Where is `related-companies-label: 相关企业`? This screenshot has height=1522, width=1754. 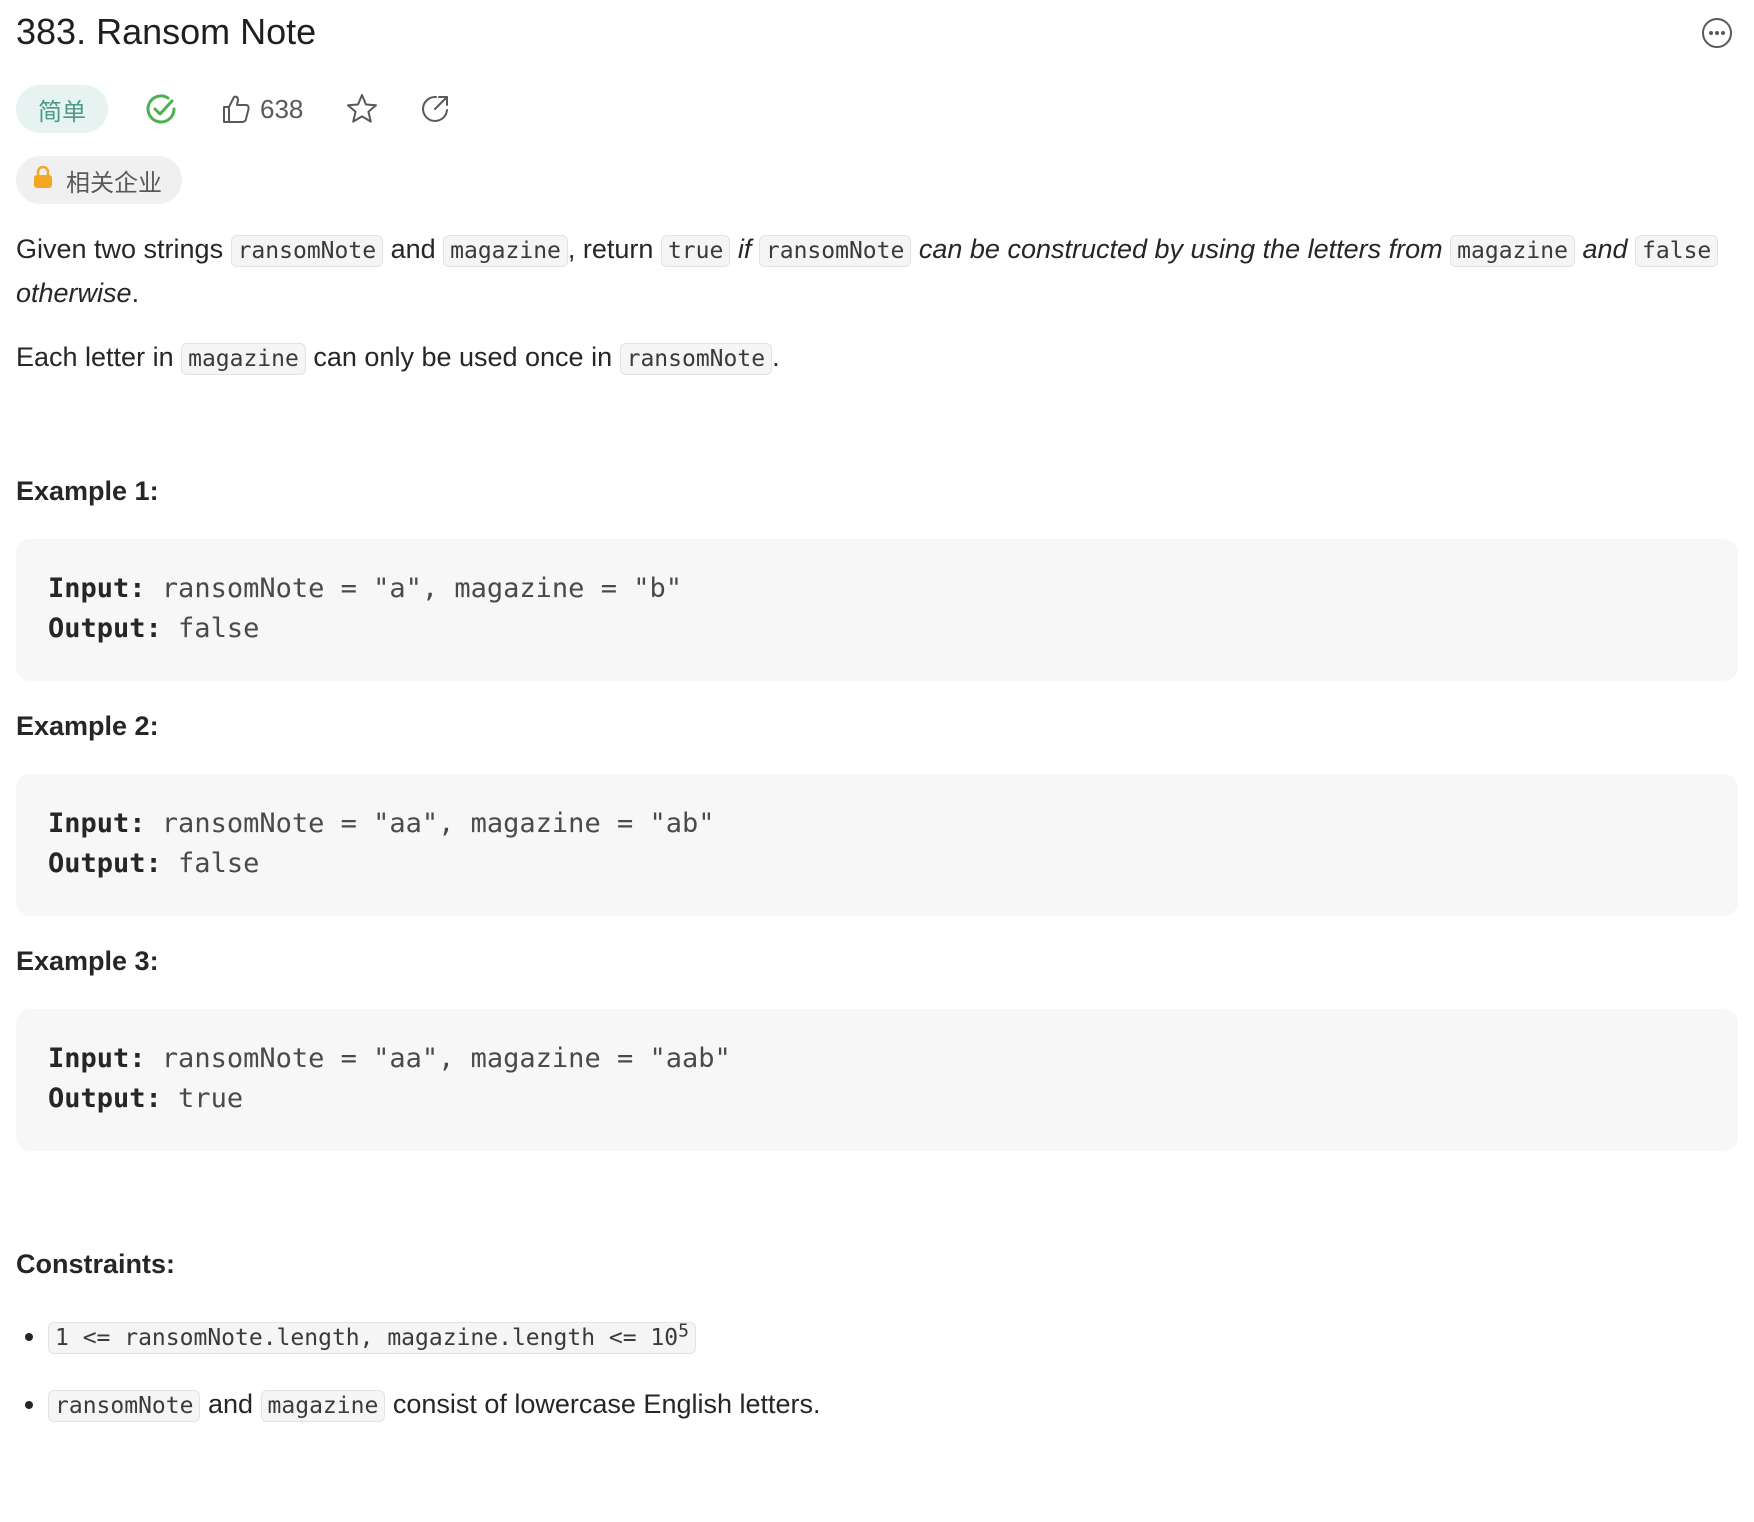 related-companies-label: 相关企业 is located at coordinates (114, 182).